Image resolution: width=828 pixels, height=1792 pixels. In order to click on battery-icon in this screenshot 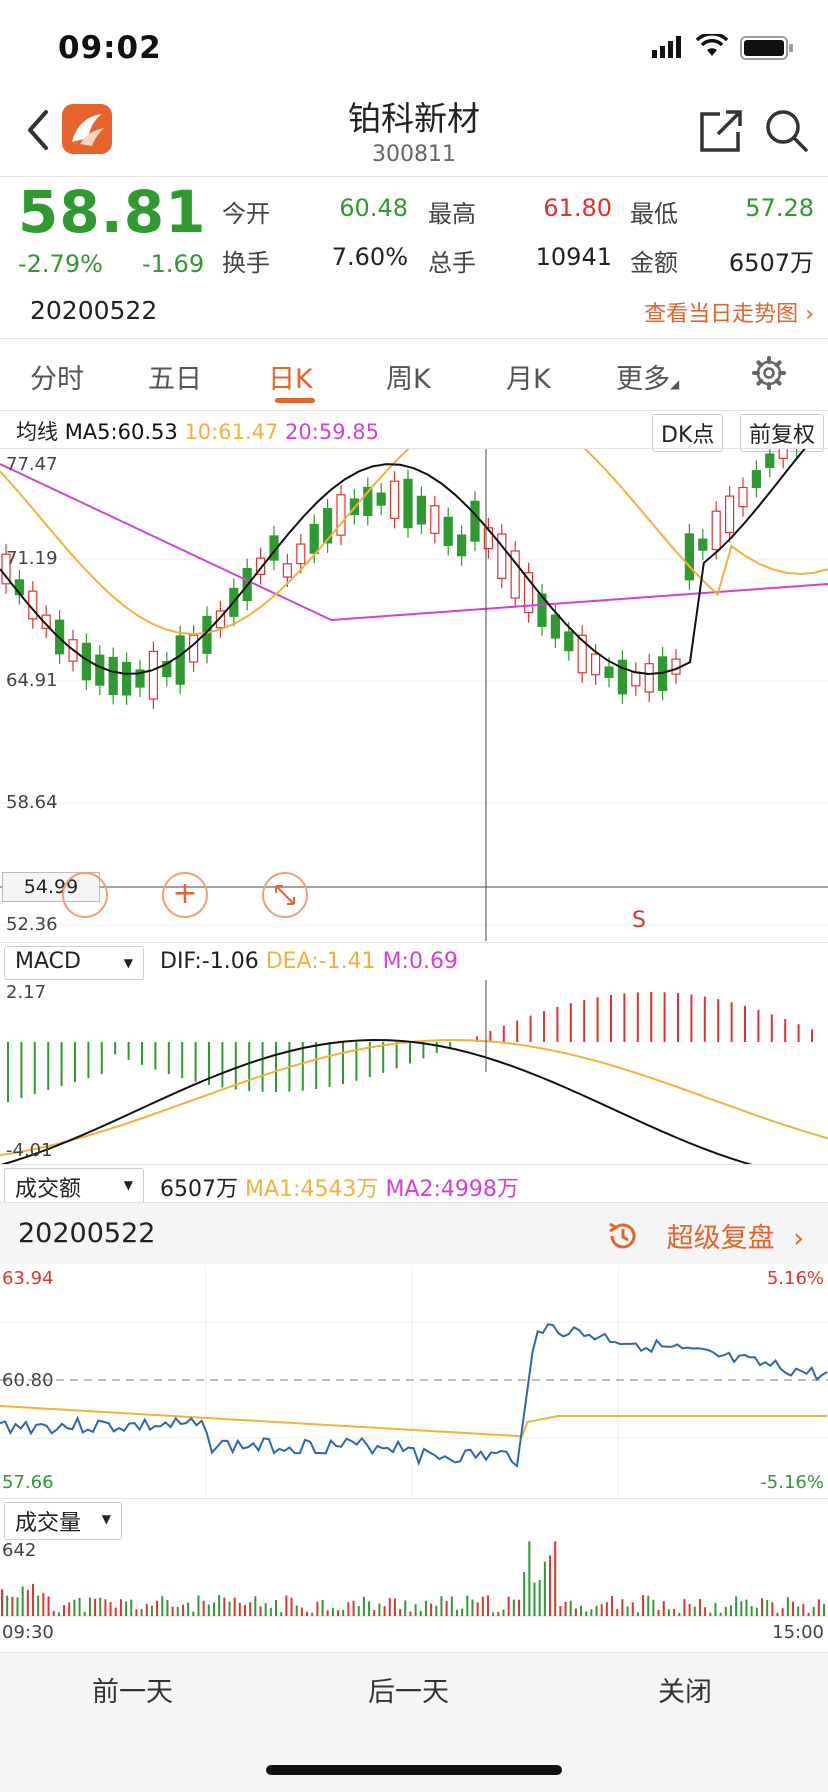, I will do `click(767, 50)`.